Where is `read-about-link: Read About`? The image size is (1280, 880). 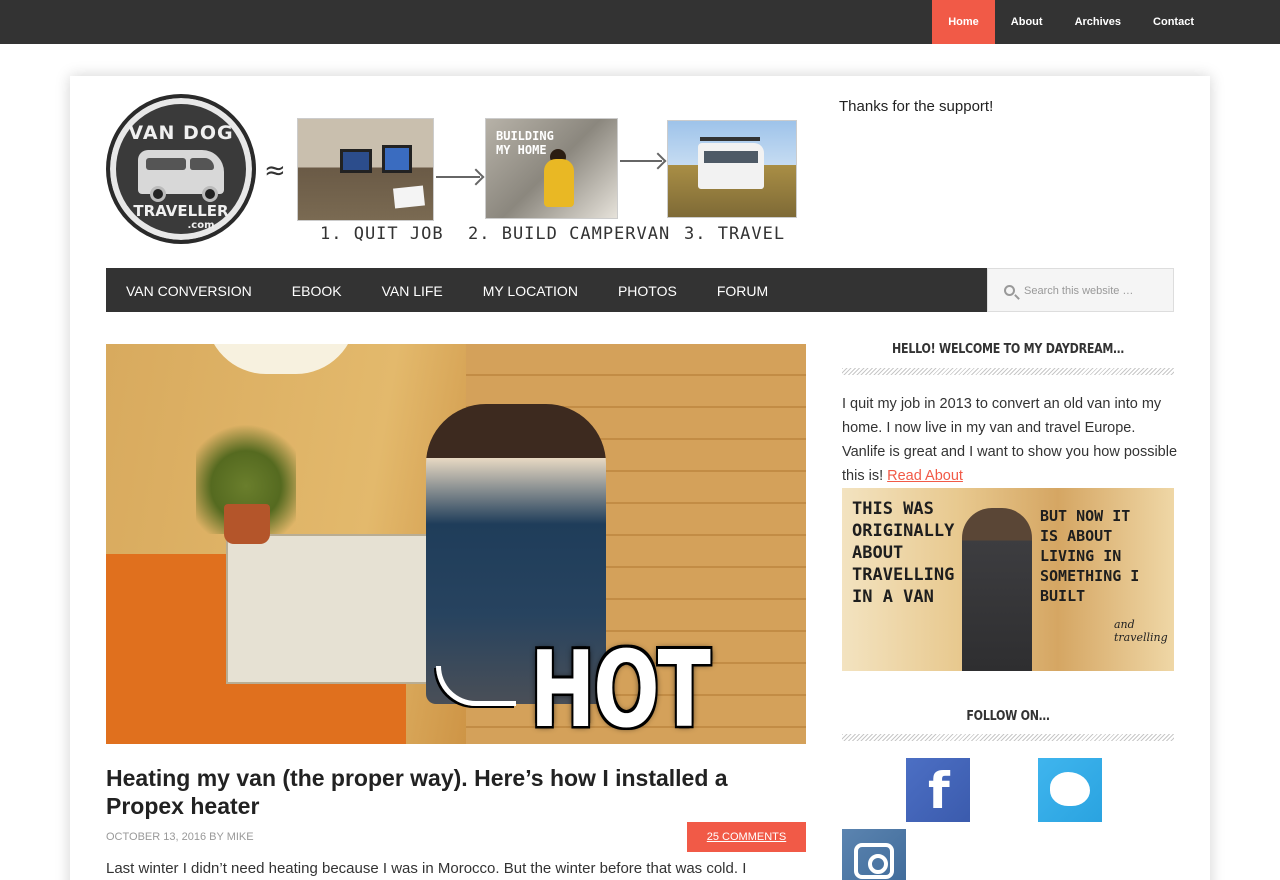
read-about-link: Read About is located at coordinates (925, 476).